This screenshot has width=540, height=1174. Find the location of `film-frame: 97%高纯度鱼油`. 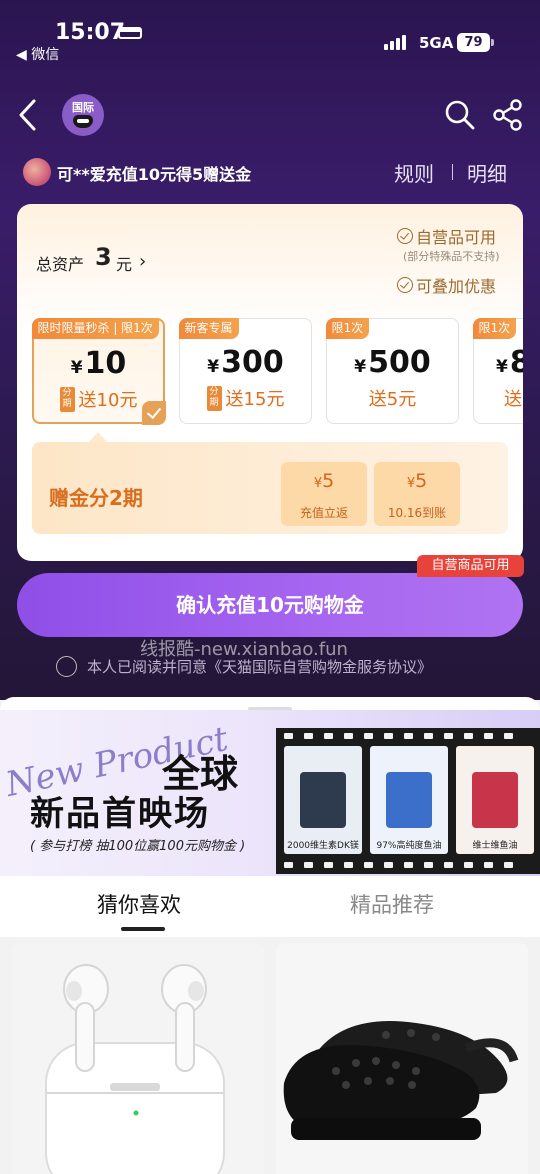

film-frame: 97%高纯度鱼油 is located at coordinates (409, 800).